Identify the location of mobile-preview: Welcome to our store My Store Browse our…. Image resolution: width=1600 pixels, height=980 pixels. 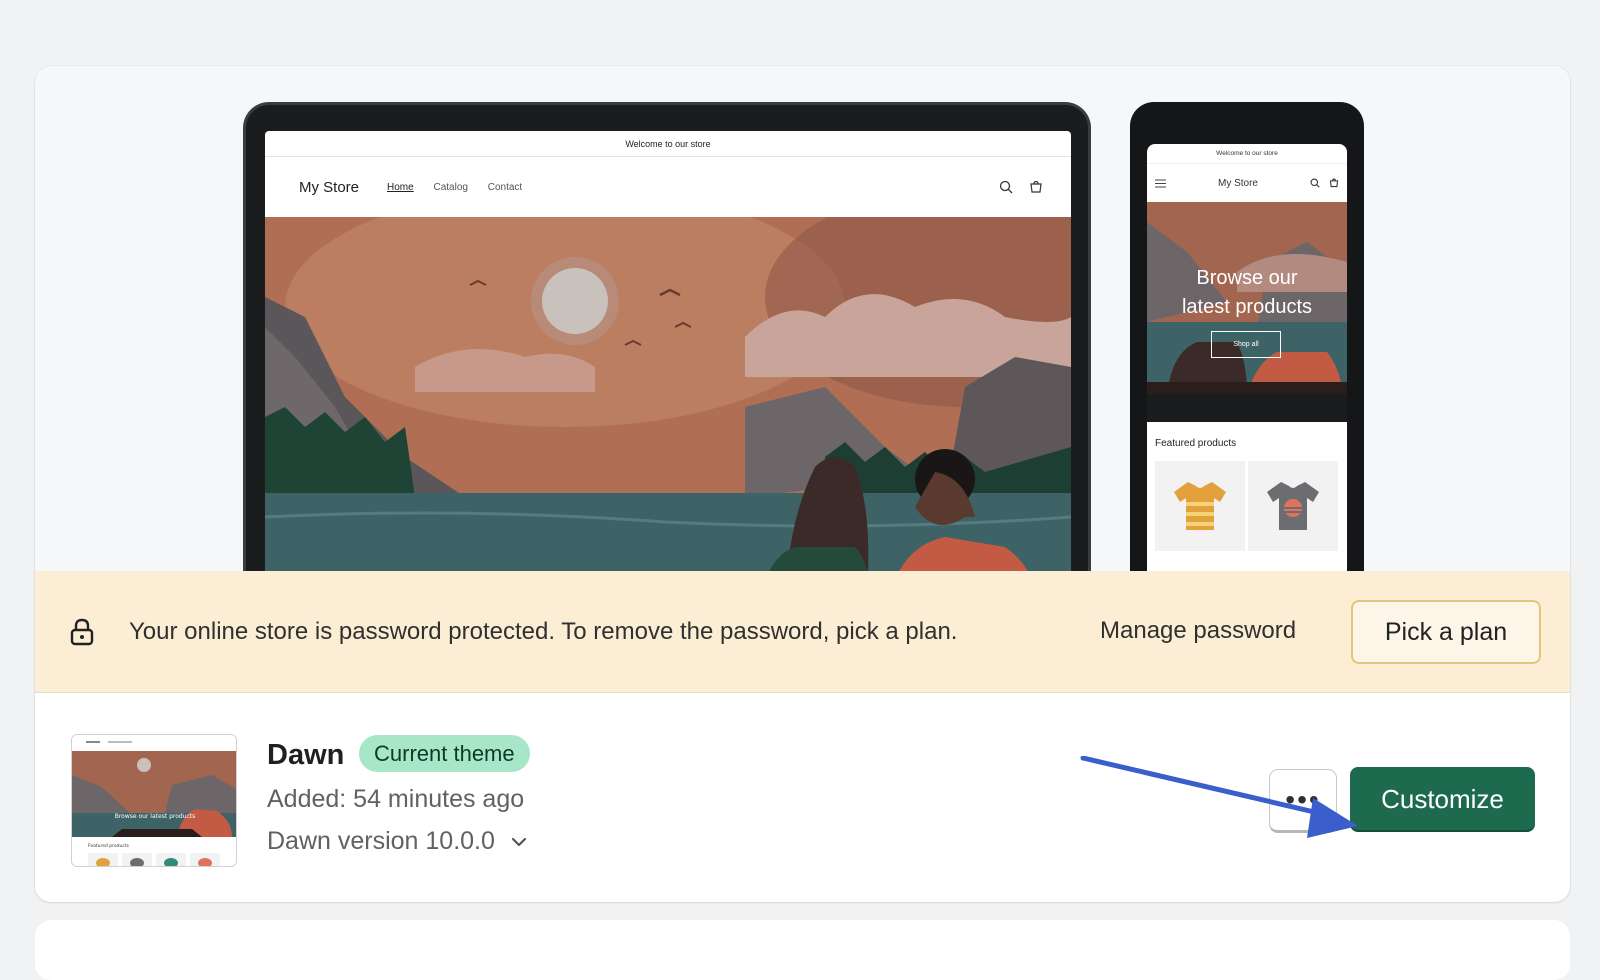
(1247, 336).